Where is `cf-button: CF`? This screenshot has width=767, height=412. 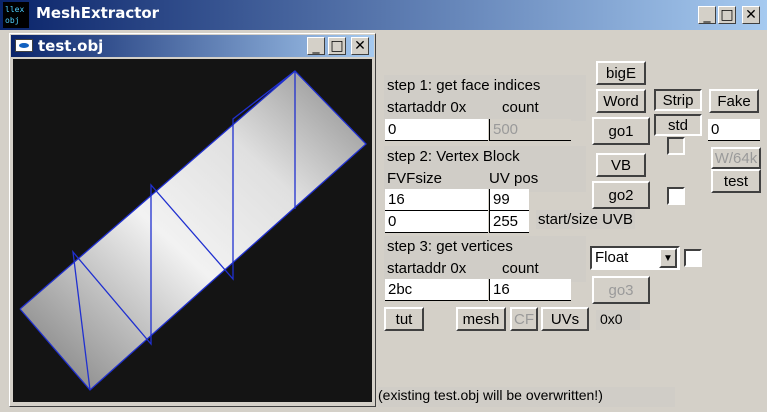
cf-button: CF is located at coordinates (524, 319).